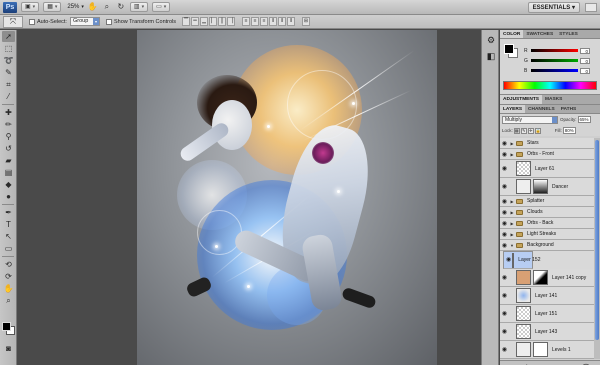  What do you see at coordinates (273, 21) in the screenshot?
I see `distribute-left-icon: ⫴` at bounding box center [273, 21].